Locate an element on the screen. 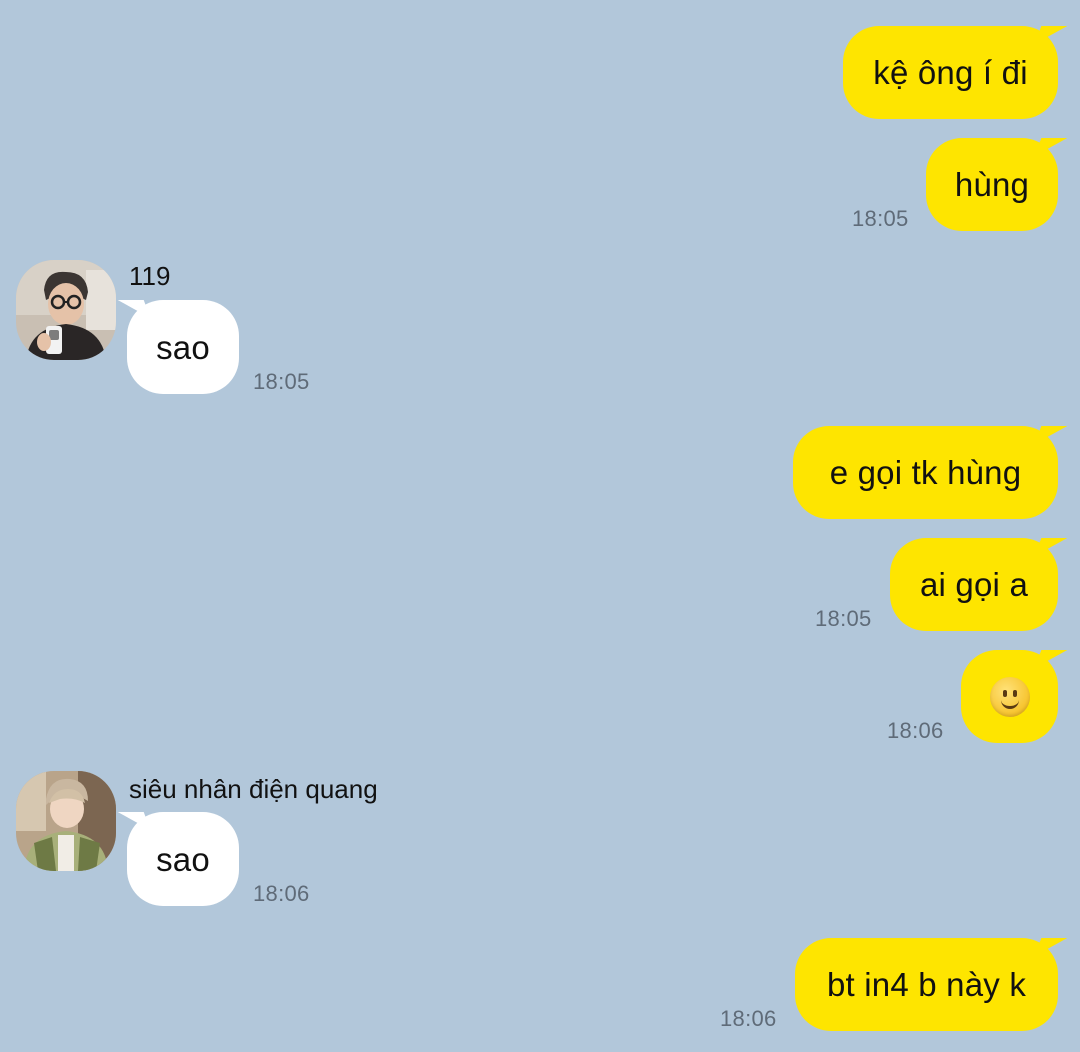  message-text: ai gọi a is located at coordinates (973, 584).